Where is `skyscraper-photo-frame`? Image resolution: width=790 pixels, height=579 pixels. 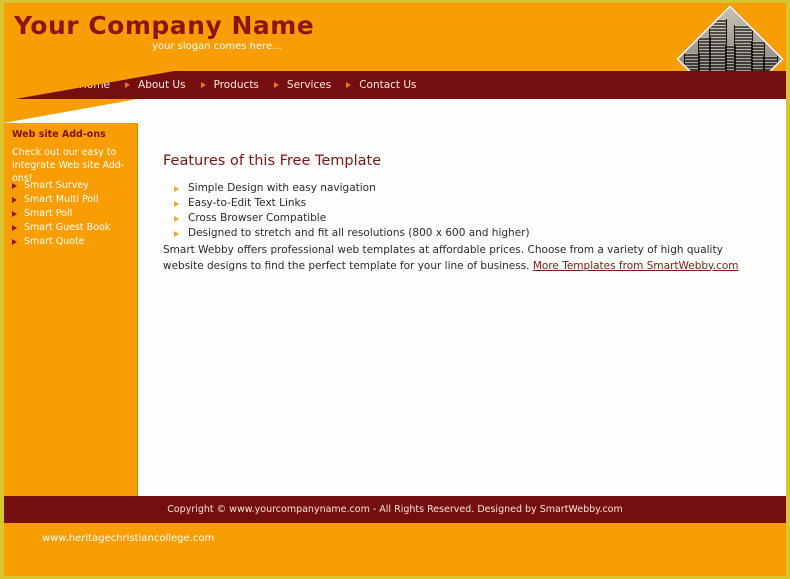
skyscraper-photo-frame is located at coordinates (730, 38).